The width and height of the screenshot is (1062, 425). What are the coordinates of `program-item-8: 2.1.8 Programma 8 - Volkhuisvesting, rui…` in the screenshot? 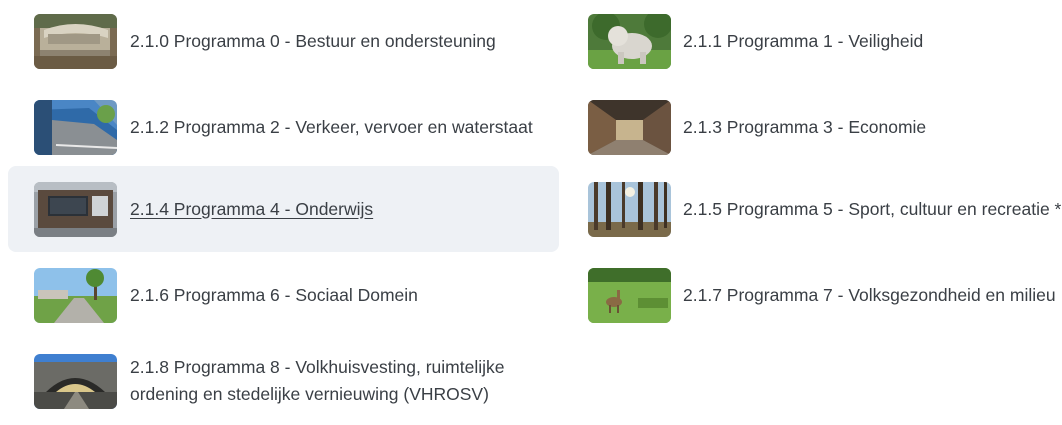 It's located at (283, 381).